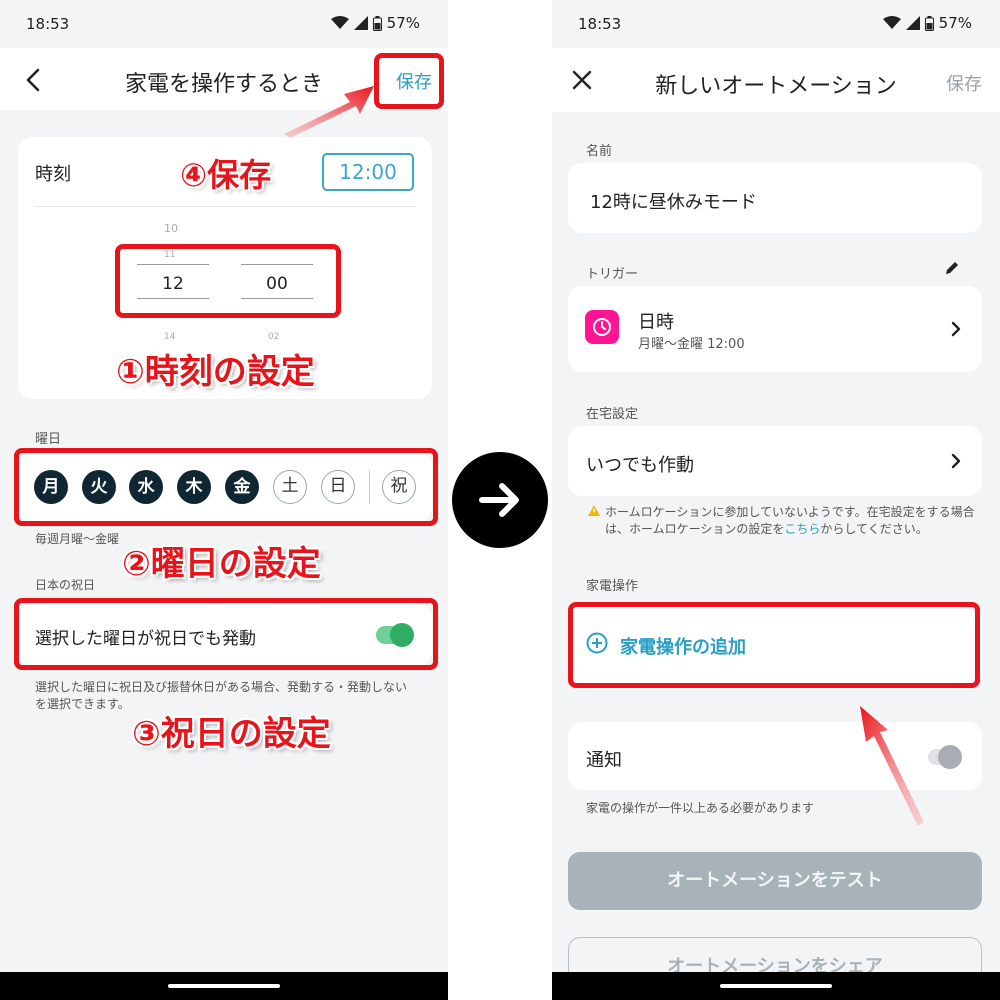  What do you see at coordinates (700, 808) in the screenshot?
I see `notify-hint: 家電の操作が一件以上ある必要があります` at bounding box center [700, 808].